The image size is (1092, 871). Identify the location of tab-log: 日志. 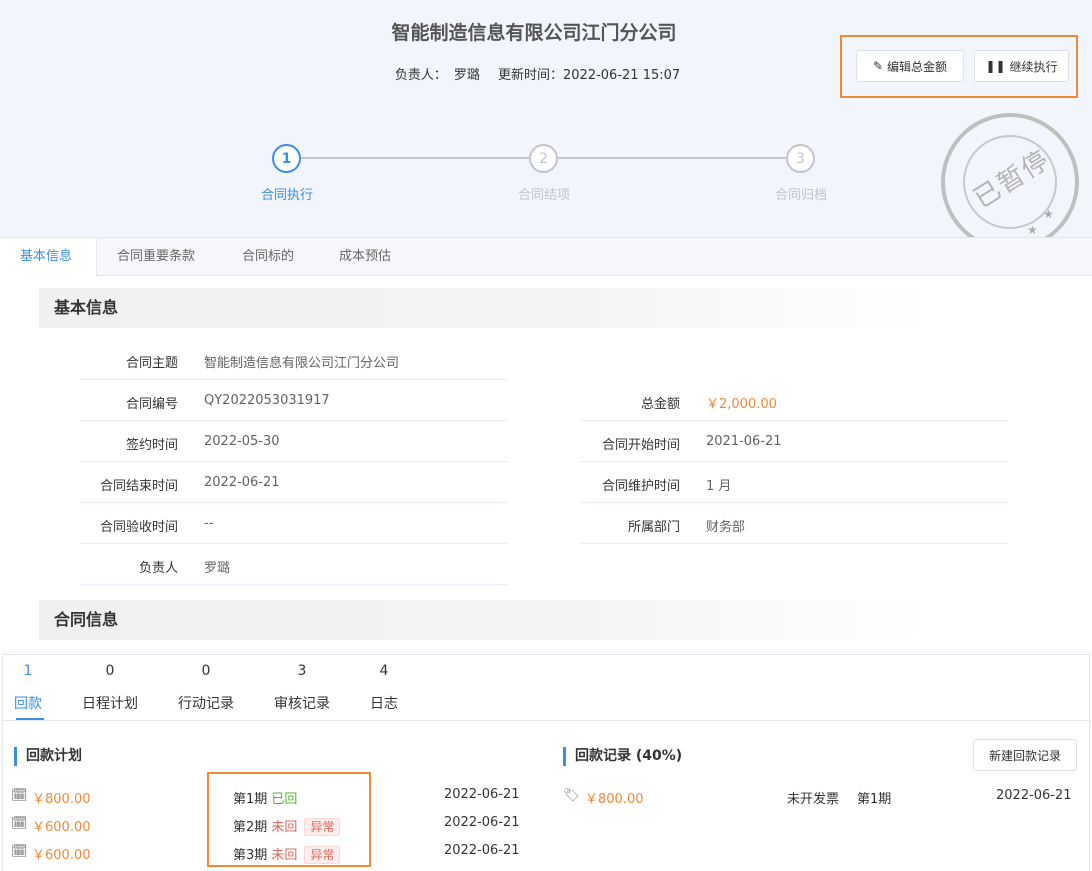
(384, 703).